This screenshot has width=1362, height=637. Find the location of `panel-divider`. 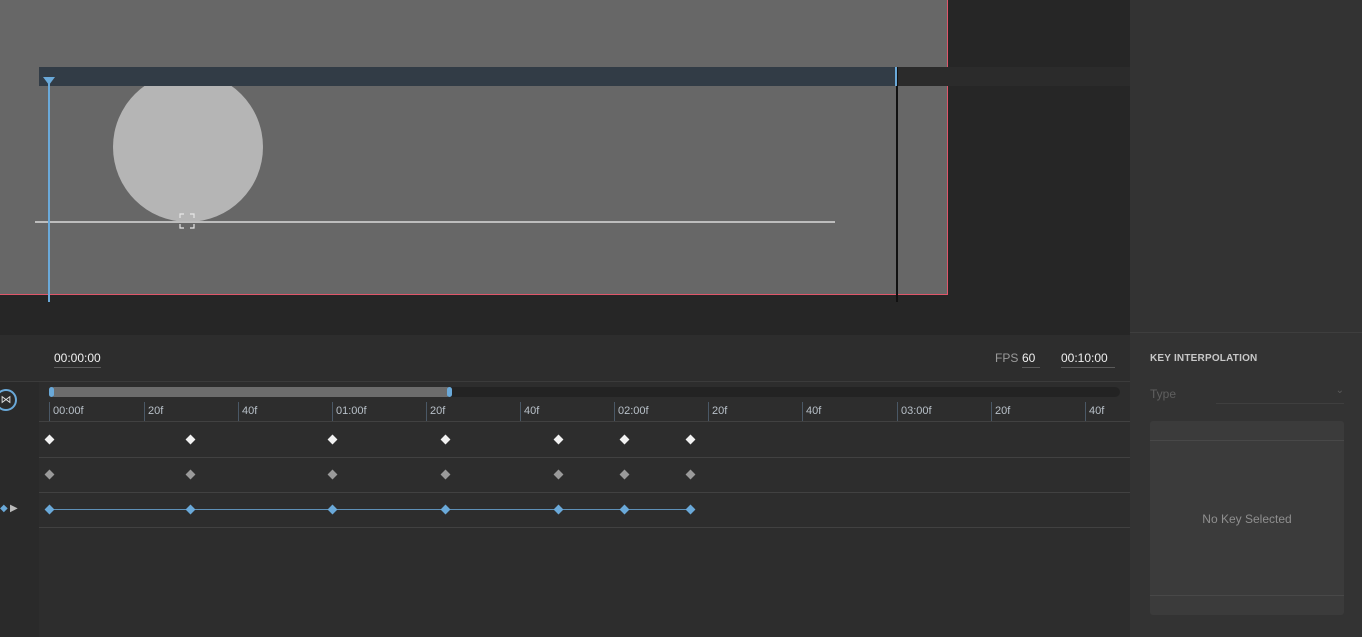

panel-divider is located at coordinates (1246, 332).